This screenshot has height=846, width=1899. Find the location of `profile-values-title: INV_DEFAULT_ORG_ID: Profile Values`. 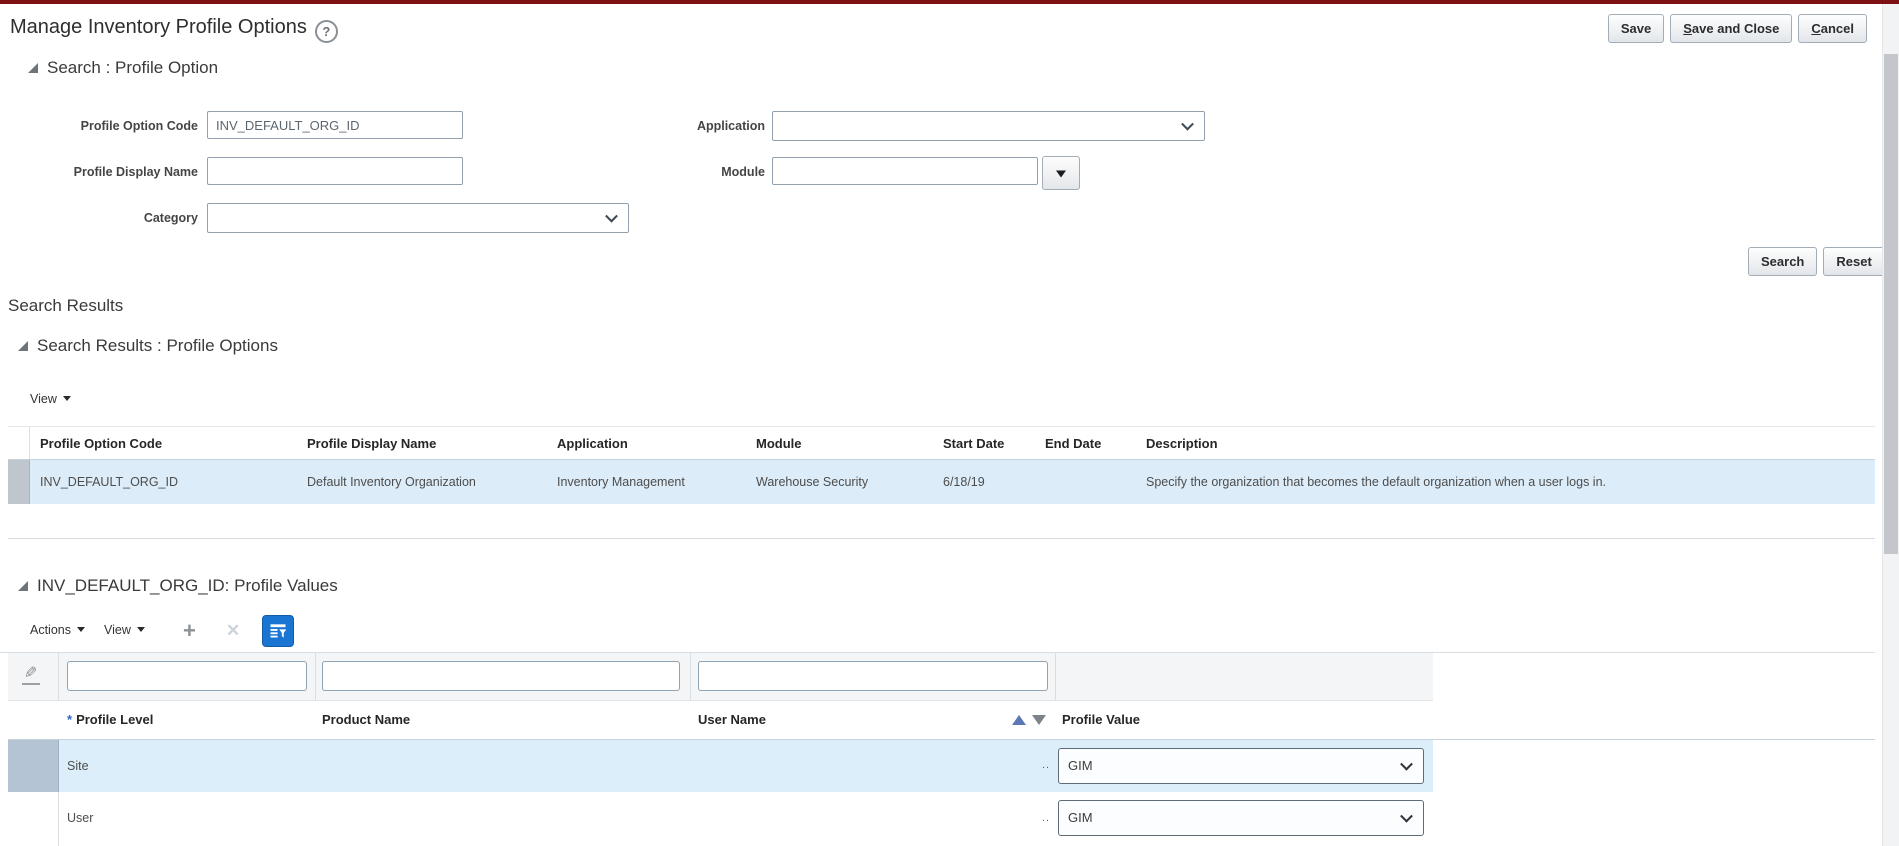

profile-values-title: INV_DEFAULT_ORG_ID: Profile Values is located at coordinates (187, 585).